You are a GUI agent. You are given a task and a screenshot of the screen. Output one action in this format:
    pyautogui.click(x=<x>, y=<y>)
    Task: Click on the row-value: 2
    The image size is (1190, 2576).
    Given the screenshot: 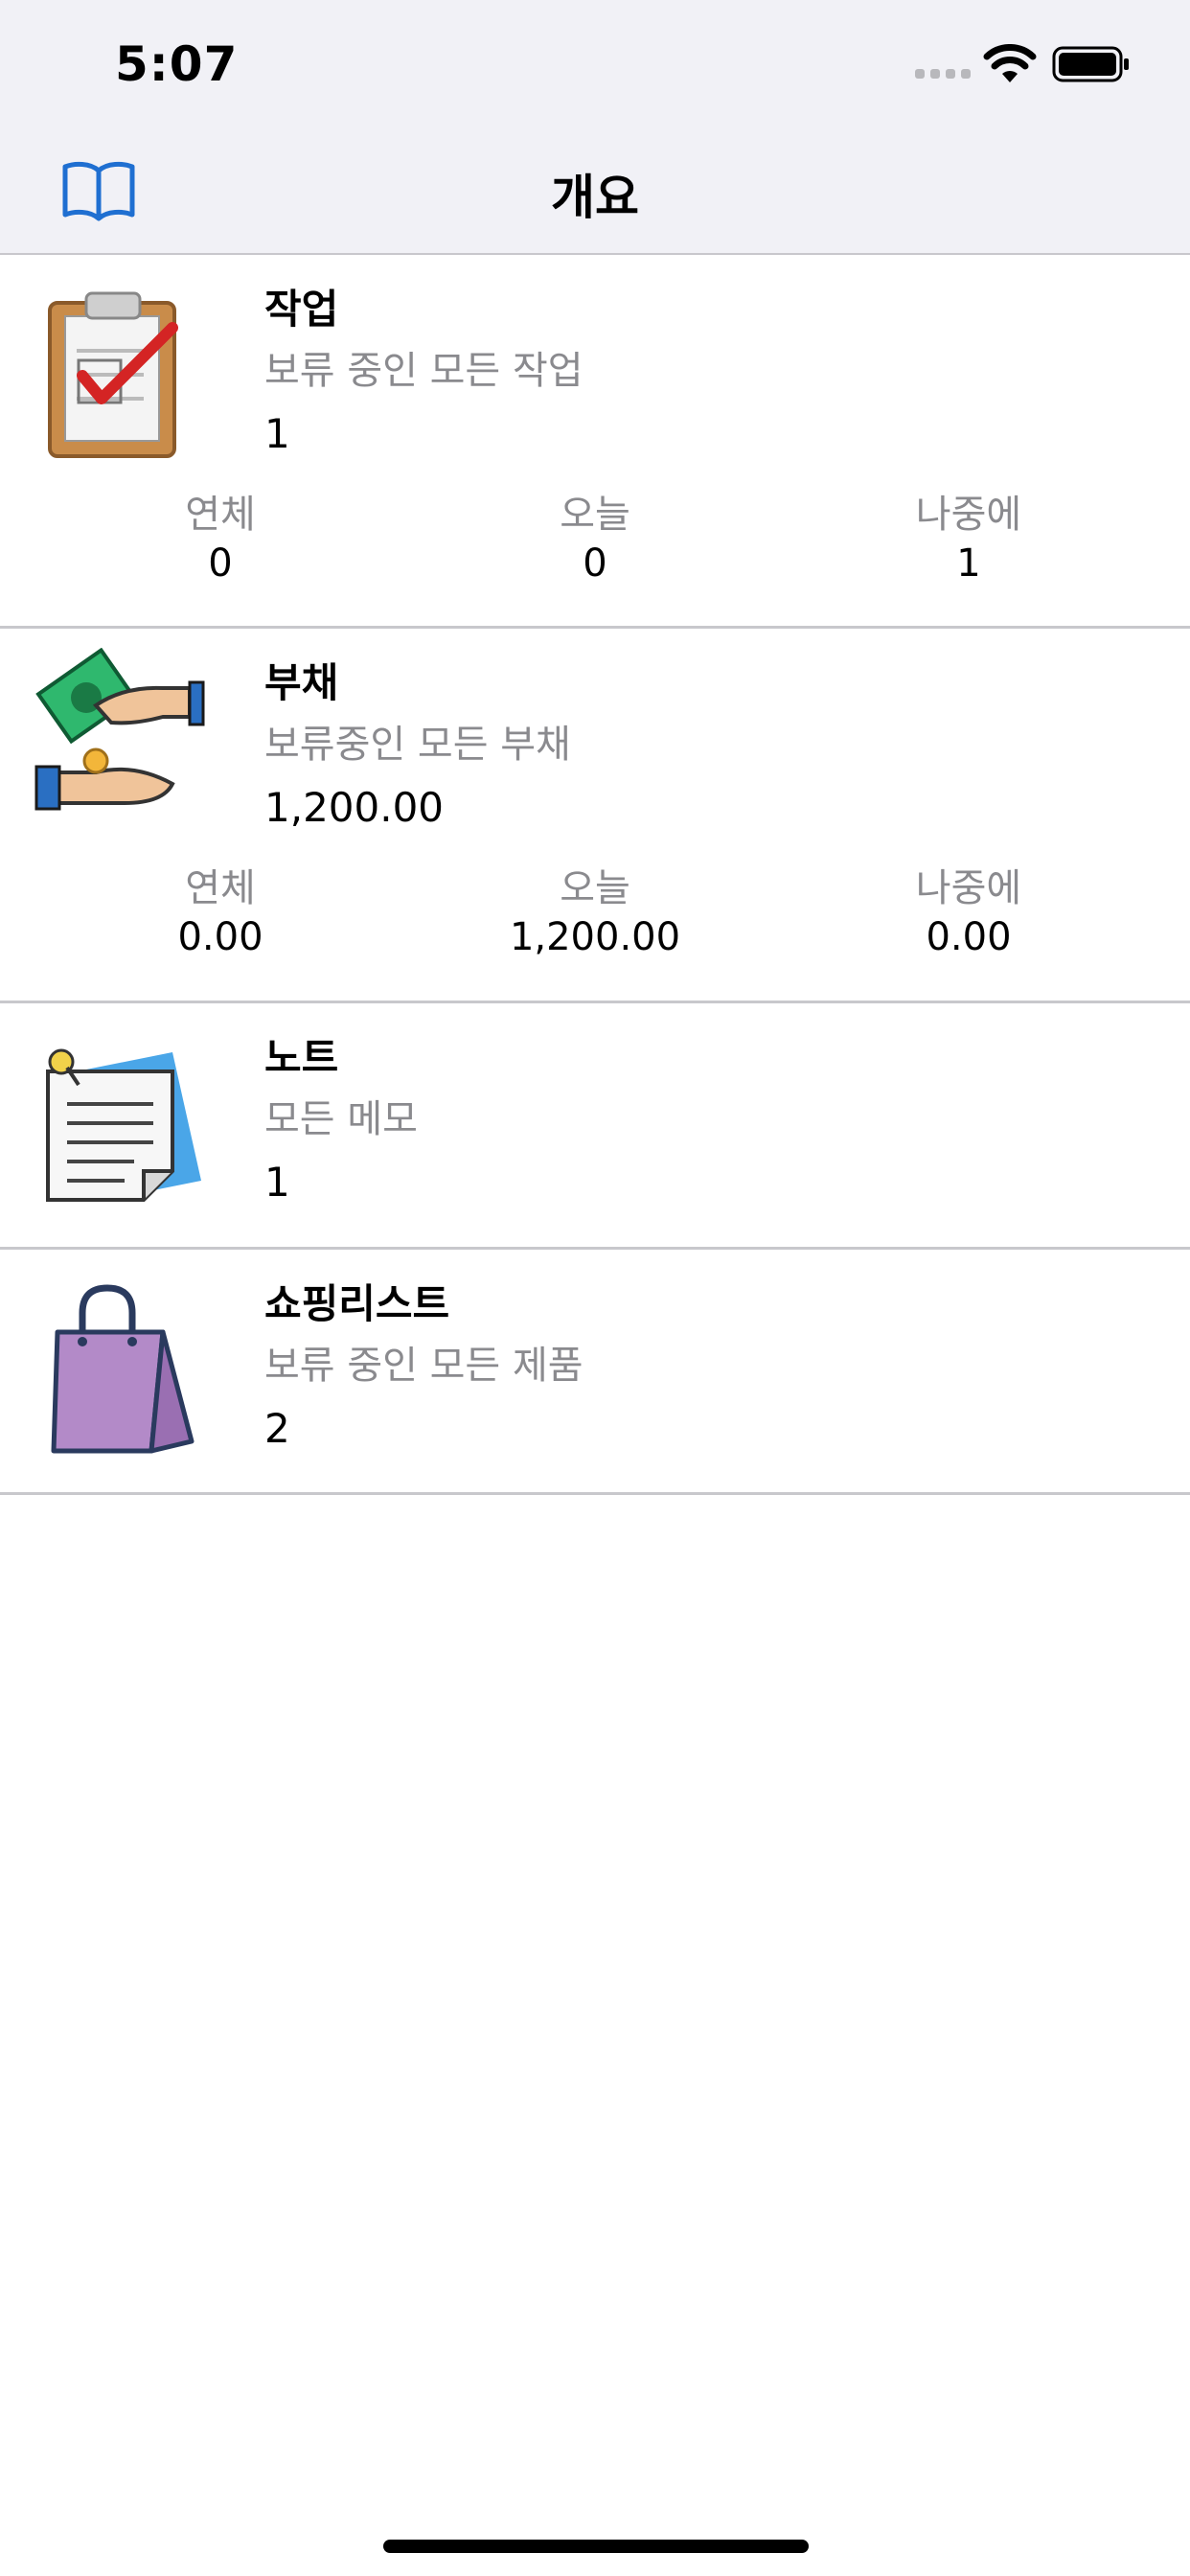 What is the action you would take?
    pyautogui.click(x=277, y=1428)
    